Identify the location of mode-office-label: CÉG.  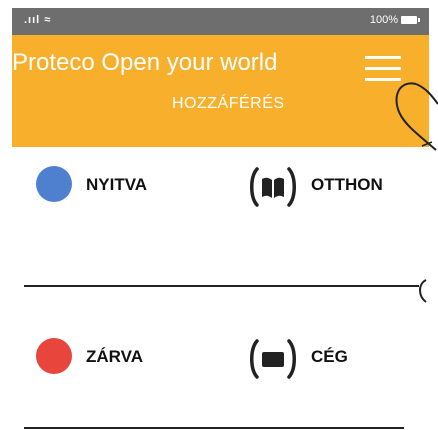
(329, 356).